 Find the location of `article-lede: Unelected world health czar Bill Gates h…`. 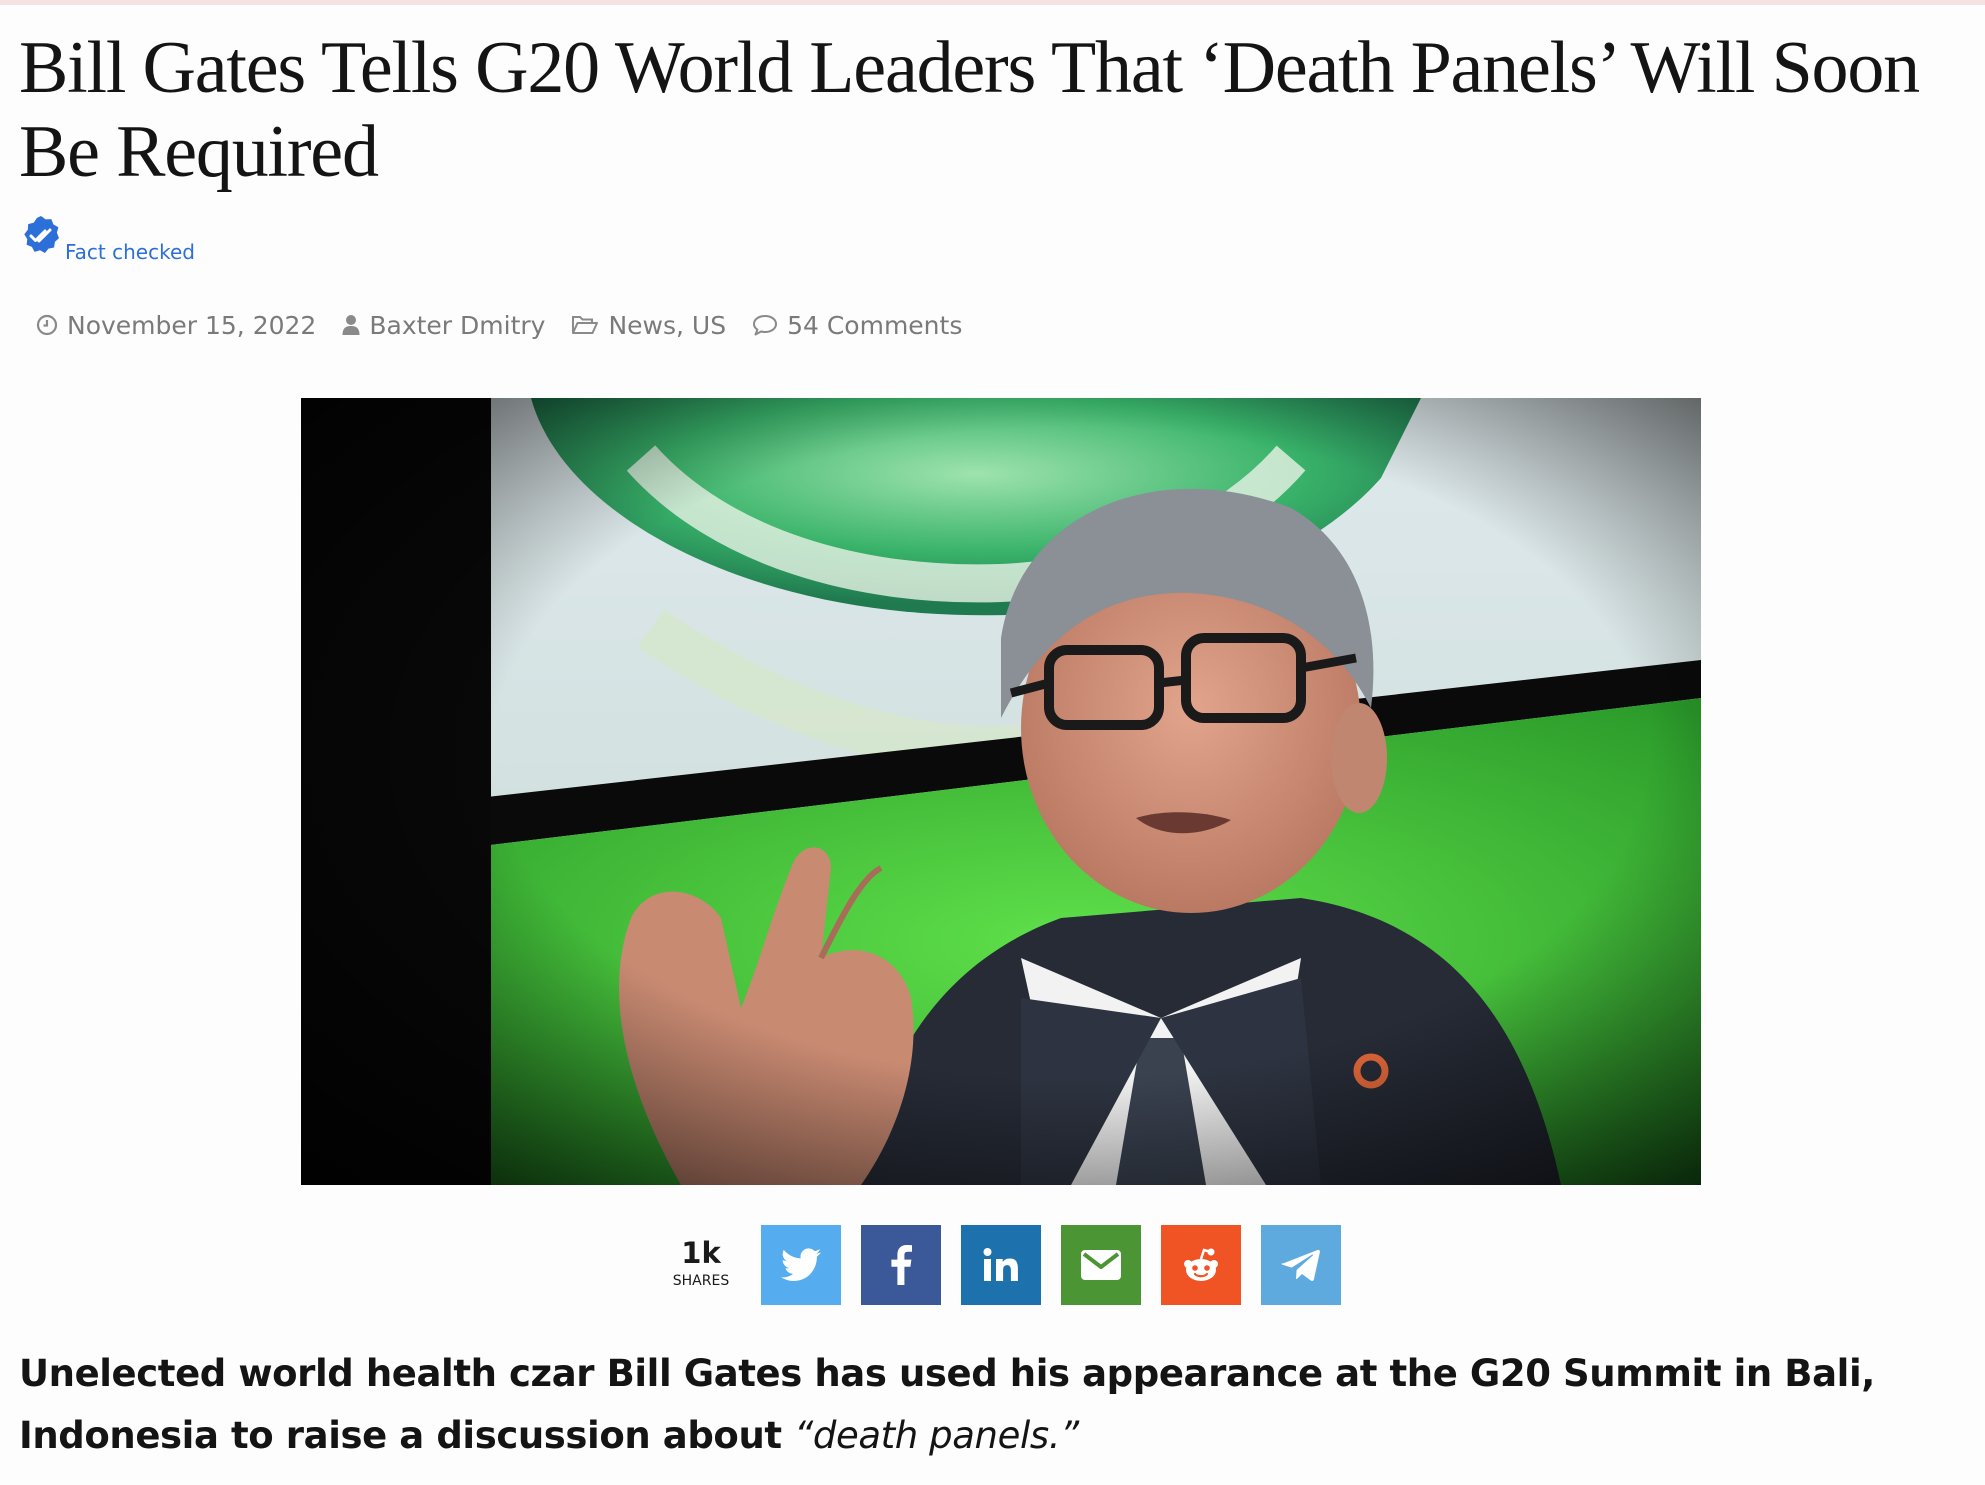

article-lede: Unelected world health czar Bill Gates h… is located at coordinates (994, 1405).